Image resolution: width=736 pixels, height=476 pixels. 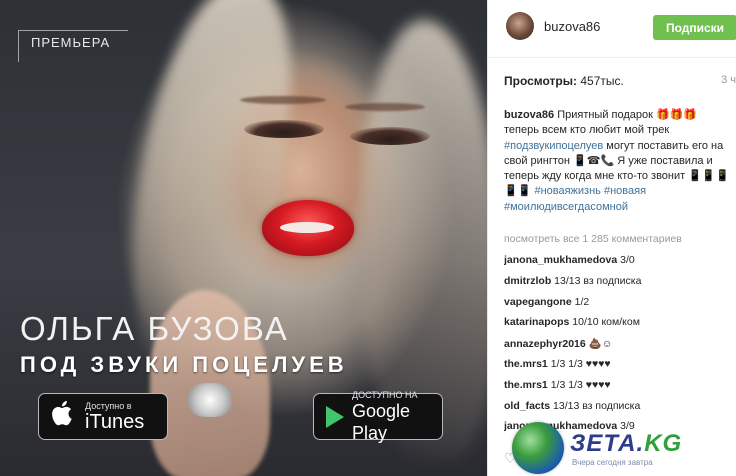 What do you see at coordinates (728, 80) in the screenshot?
I see `time-ago: 3 ч` at bounding box center [728, 80].